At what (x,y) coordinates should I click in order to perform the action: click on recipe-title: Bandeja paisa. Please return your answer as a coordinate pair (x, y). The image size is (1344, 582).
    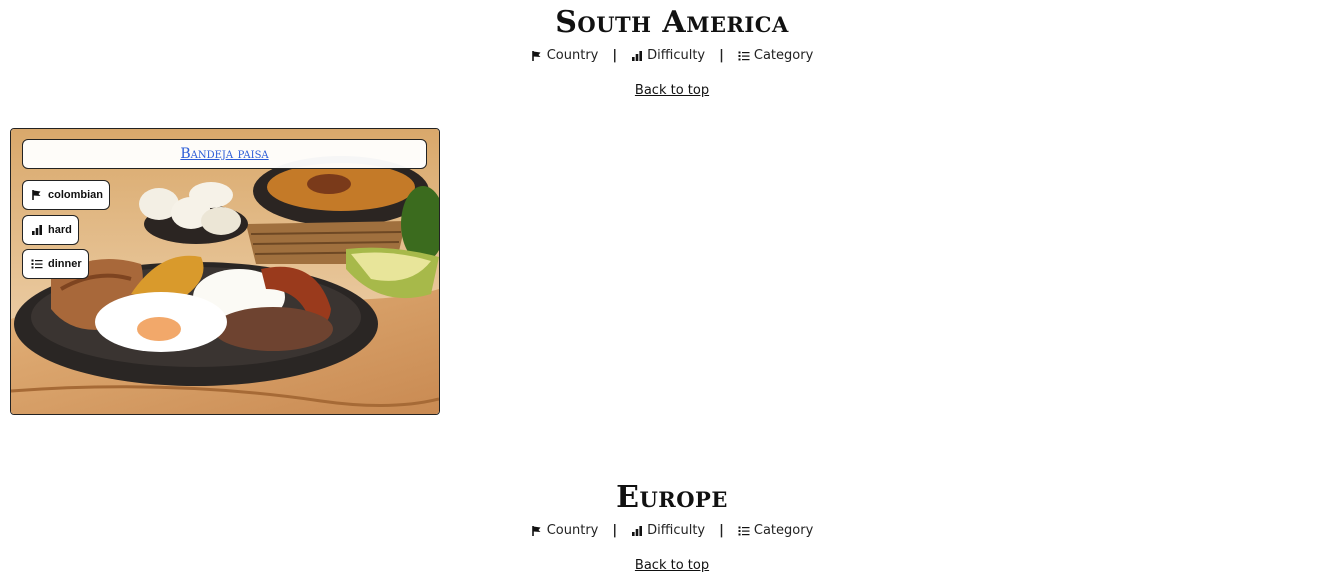
    Looking at the image, I should click on (224, 154).